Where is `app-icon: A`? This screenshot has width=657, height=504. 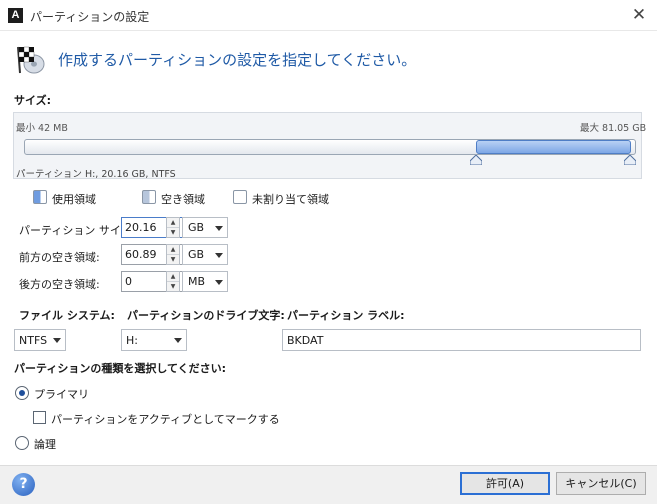 app-icon: A is located at coordinates (15, 15).